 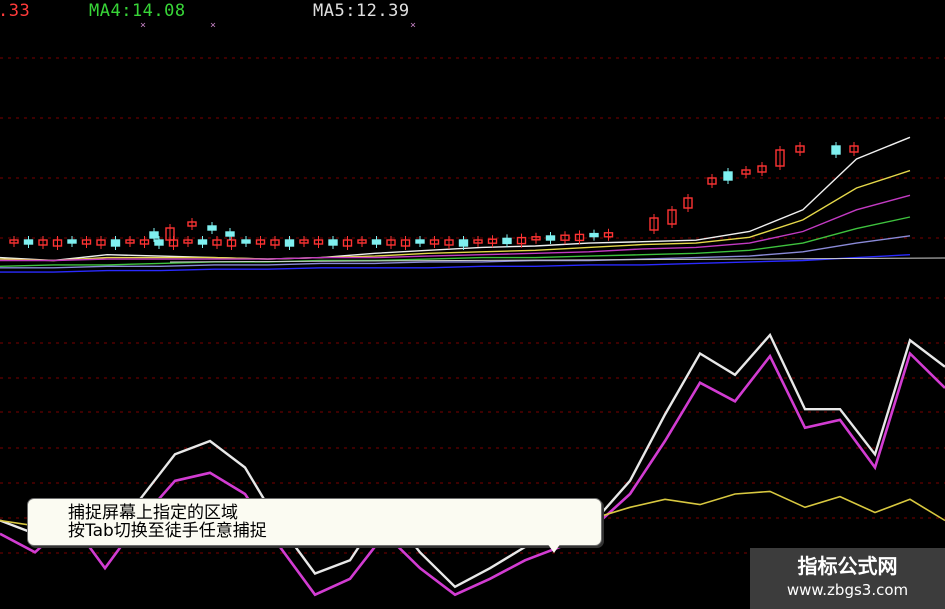 I want to click on capture-tooltip: 捕捉屏幕上指定的区域 按Tab切换至徒手任意捕捉, so click(x=314, y=522).